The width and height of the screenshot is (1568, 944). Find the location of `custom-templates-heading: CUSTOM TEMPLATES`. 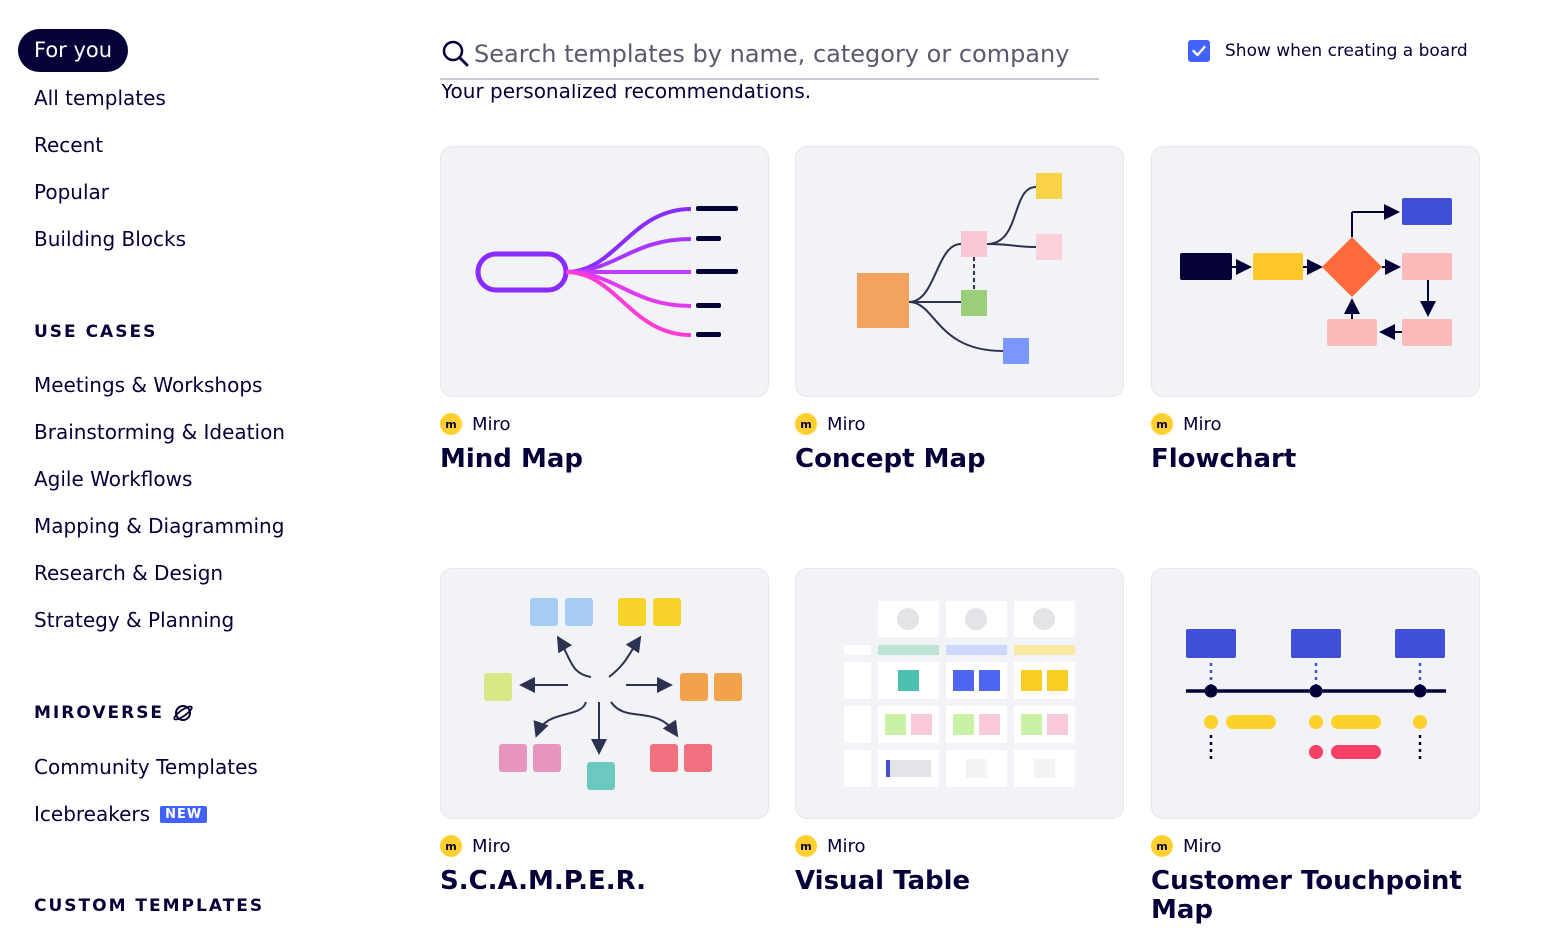

custom-templates-heading: CUSTOM TEMPLATES is located at coordinates (149, 906).